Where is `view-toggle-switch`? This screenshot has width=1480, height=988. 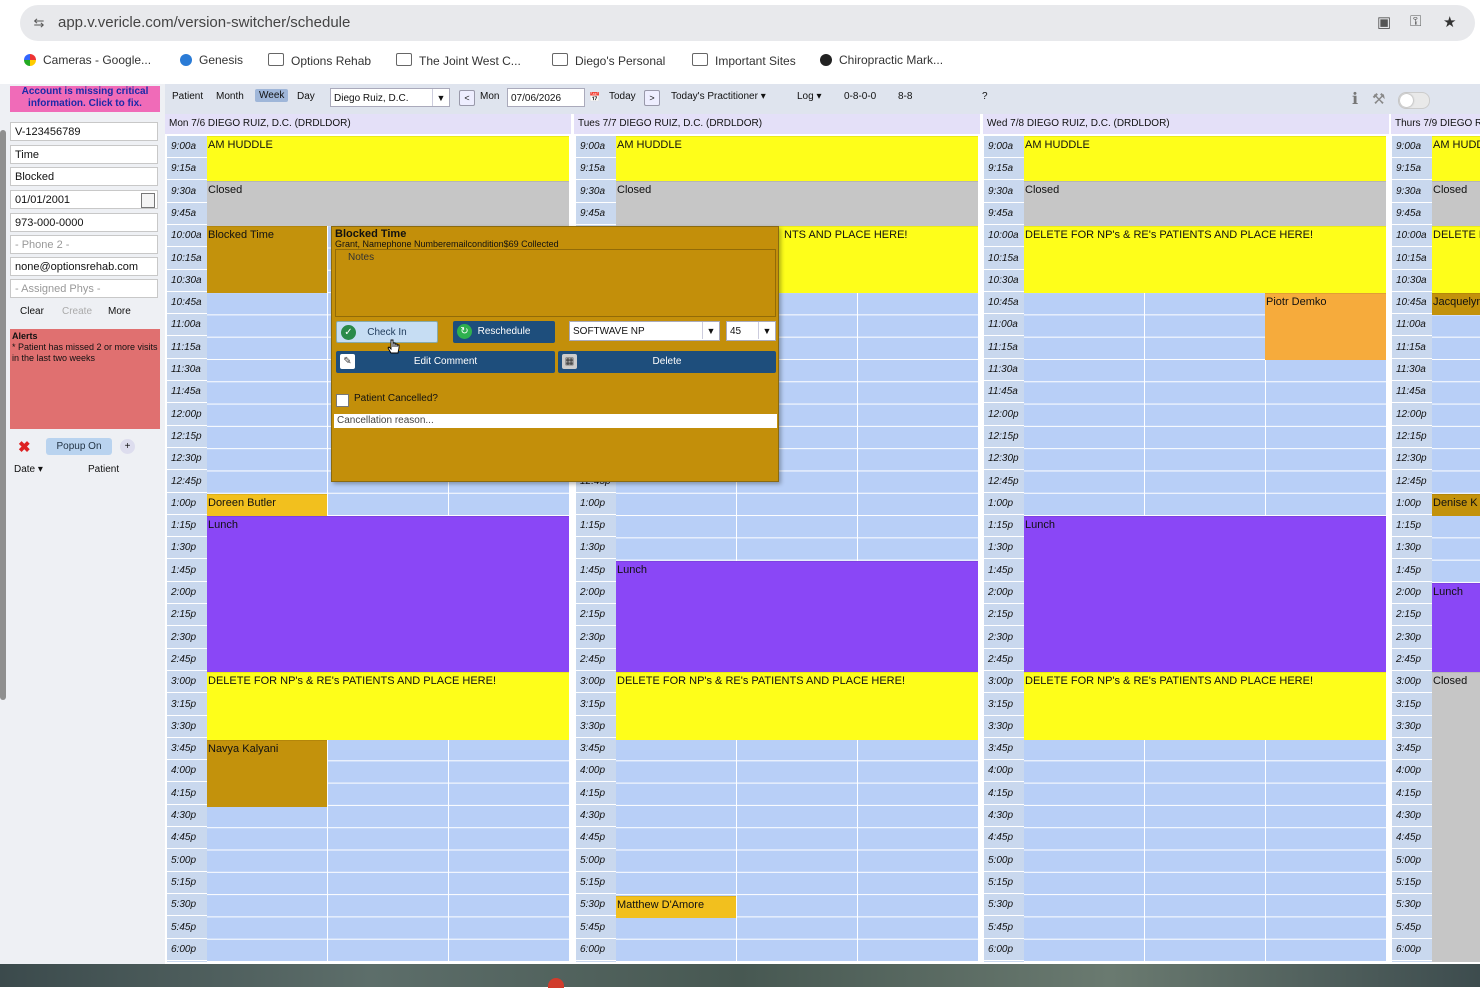
view-toggle-switch is located at coordinates (1414, 100).